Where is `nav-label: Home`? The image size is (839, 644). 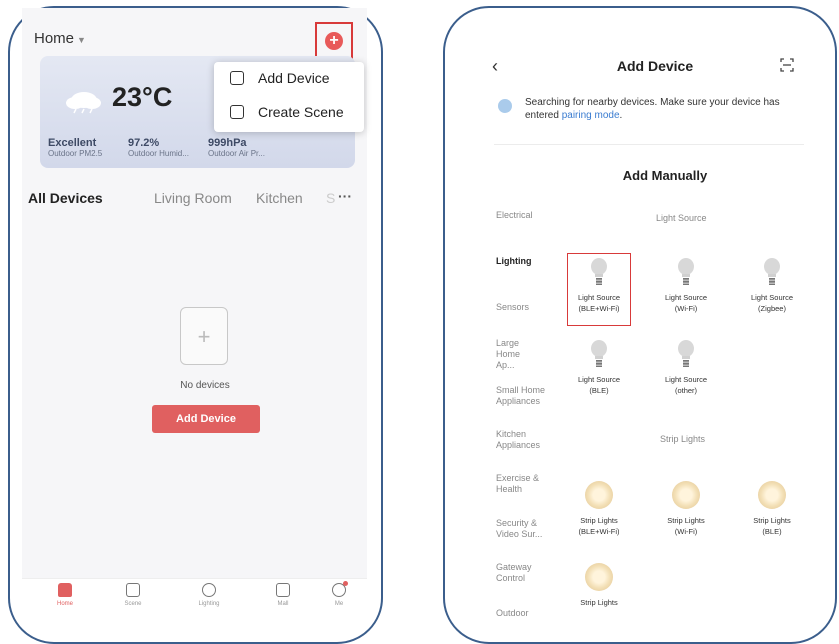 nav-label: Home is located at coordinates (64, 604).